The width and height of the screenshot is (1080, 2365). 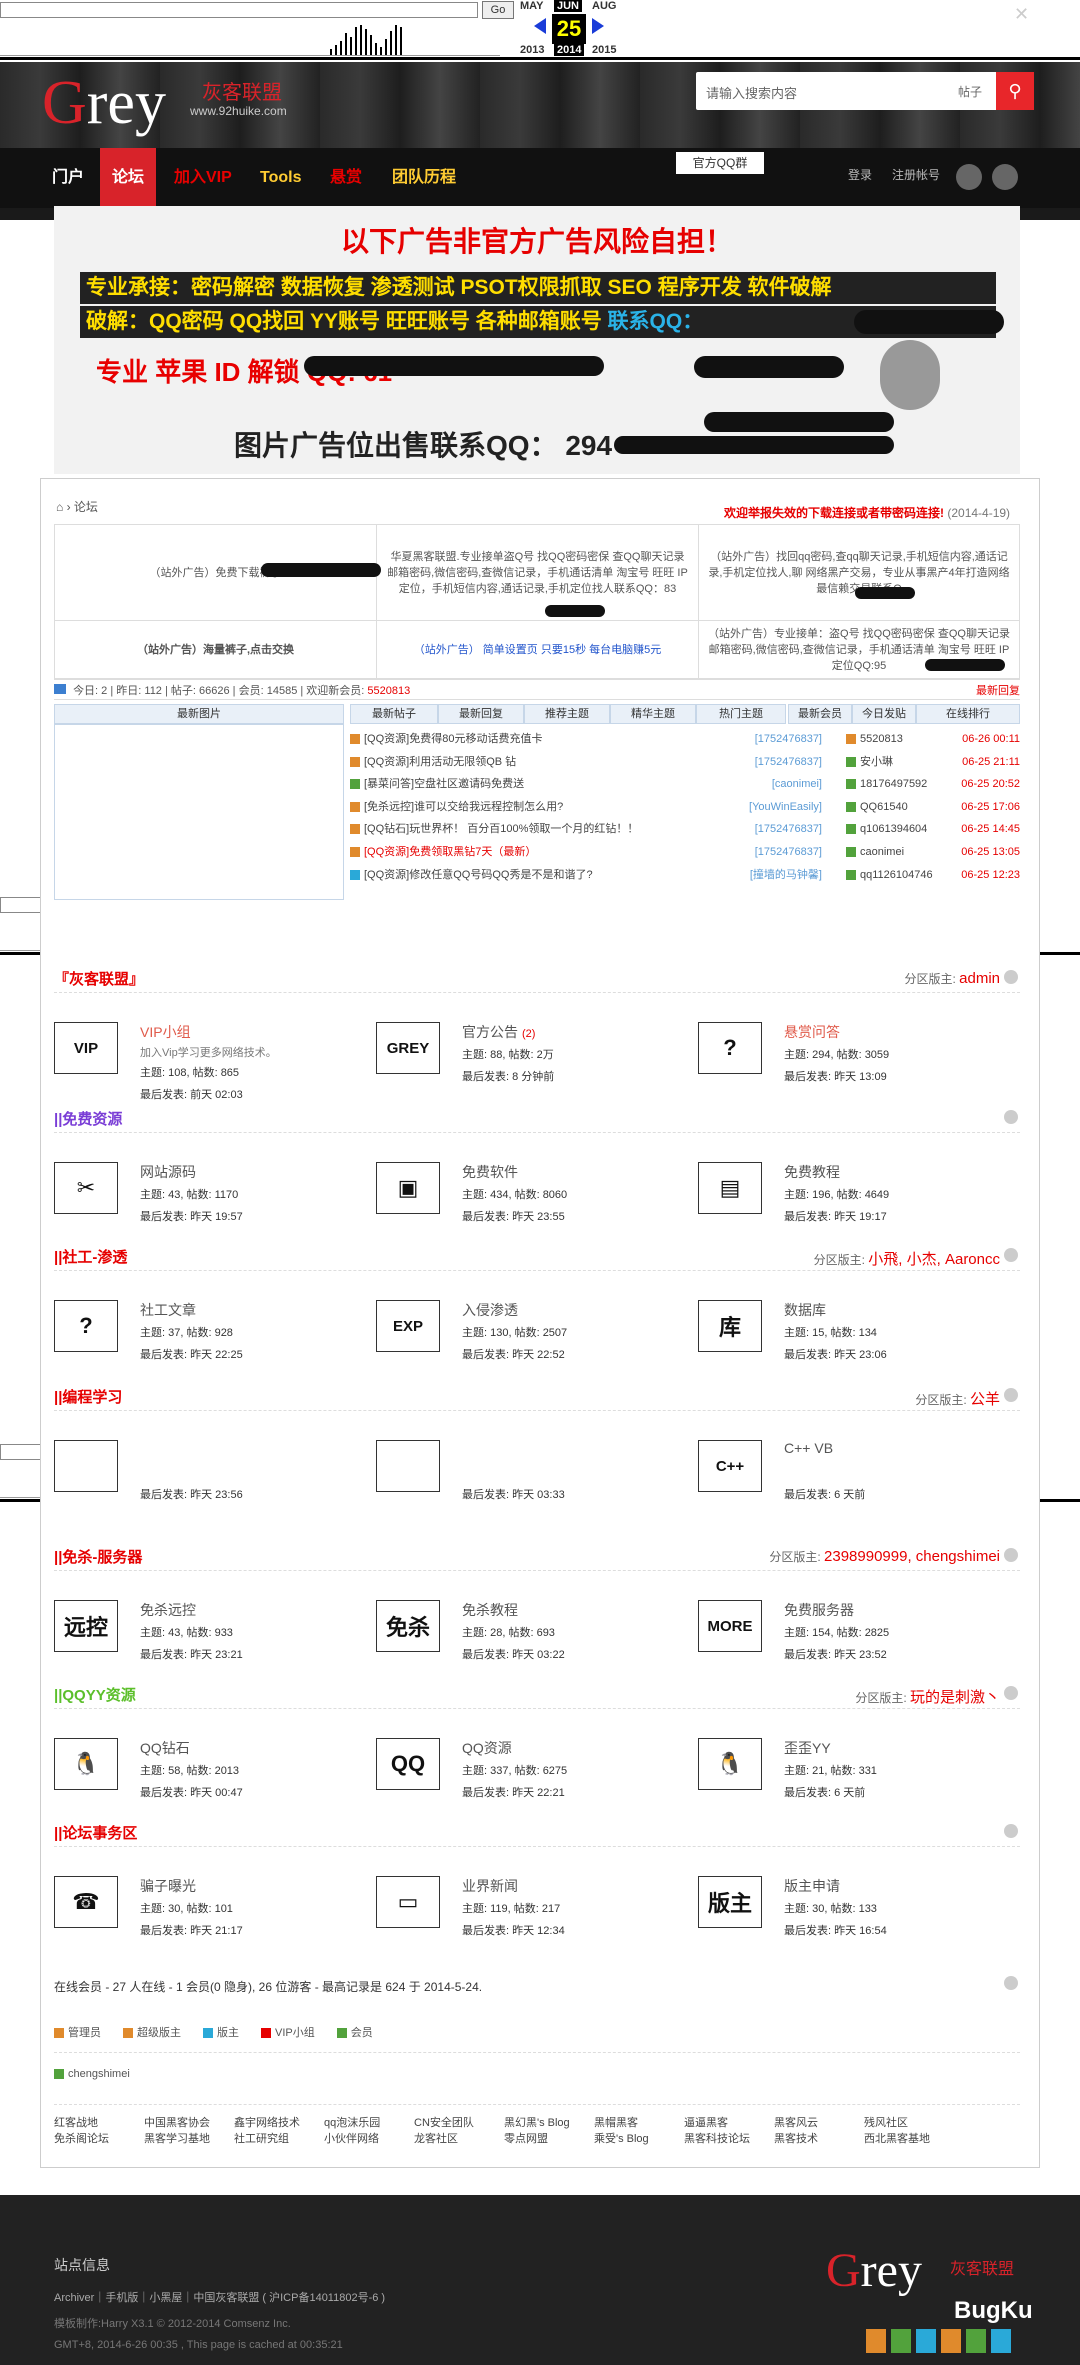 What do you see at coordinates (394, 714) in the screenshot?
I see `portal-tab: 最新帖子` at bounding box center [394, 714].